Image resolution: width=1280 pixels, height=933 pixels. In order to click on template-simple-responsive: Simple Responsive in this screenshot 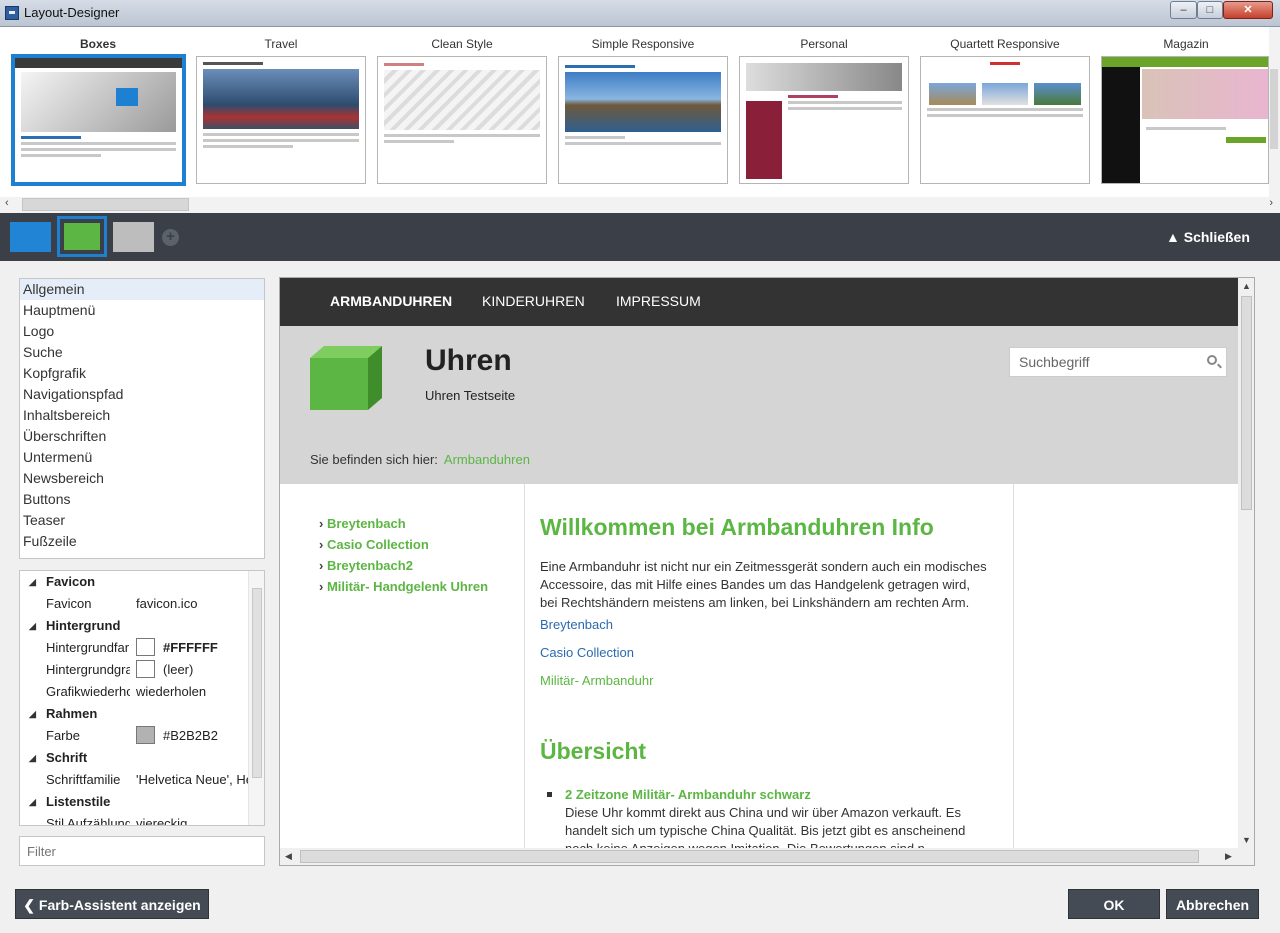, I will do `click(643, 110)`.